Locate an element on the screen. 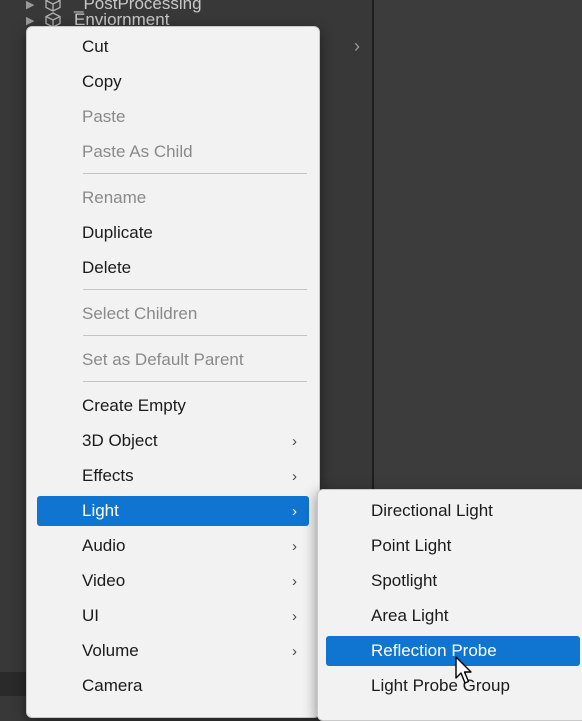  menu-item-audio: Audio › is located at coordinates (173, 546).